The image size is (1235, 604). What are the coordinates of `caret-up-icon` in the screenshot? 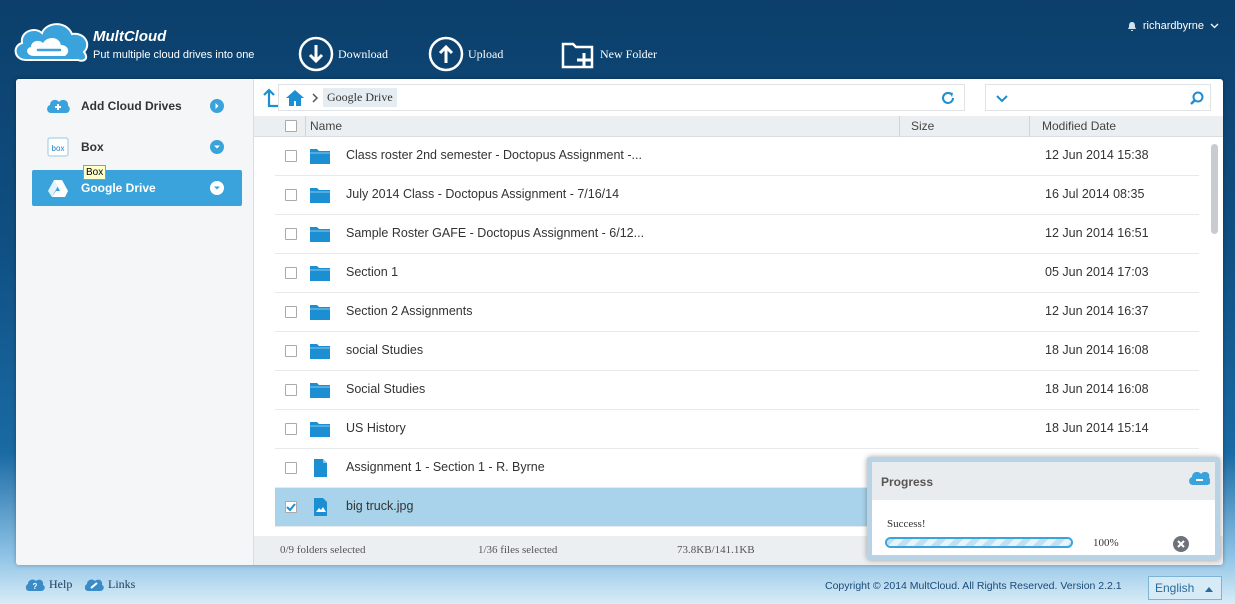 It's located at (1209, 589).